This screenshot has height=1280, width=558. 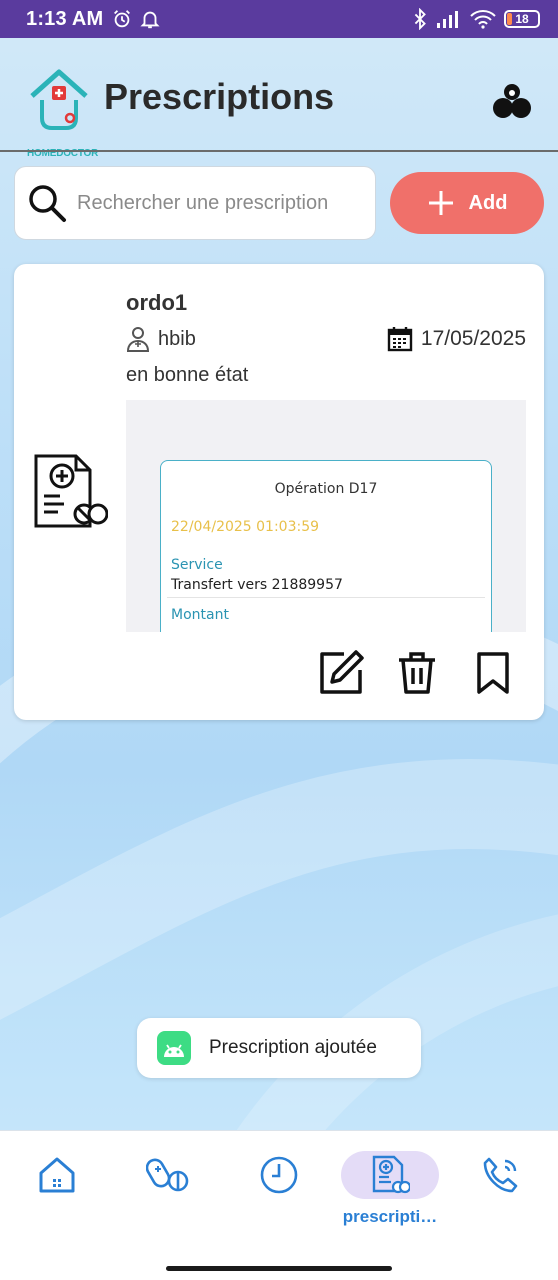 What do you see at coordinates (447, 19) in the screenshot?
I see `signal-icon` at bounding box center [447, 19].